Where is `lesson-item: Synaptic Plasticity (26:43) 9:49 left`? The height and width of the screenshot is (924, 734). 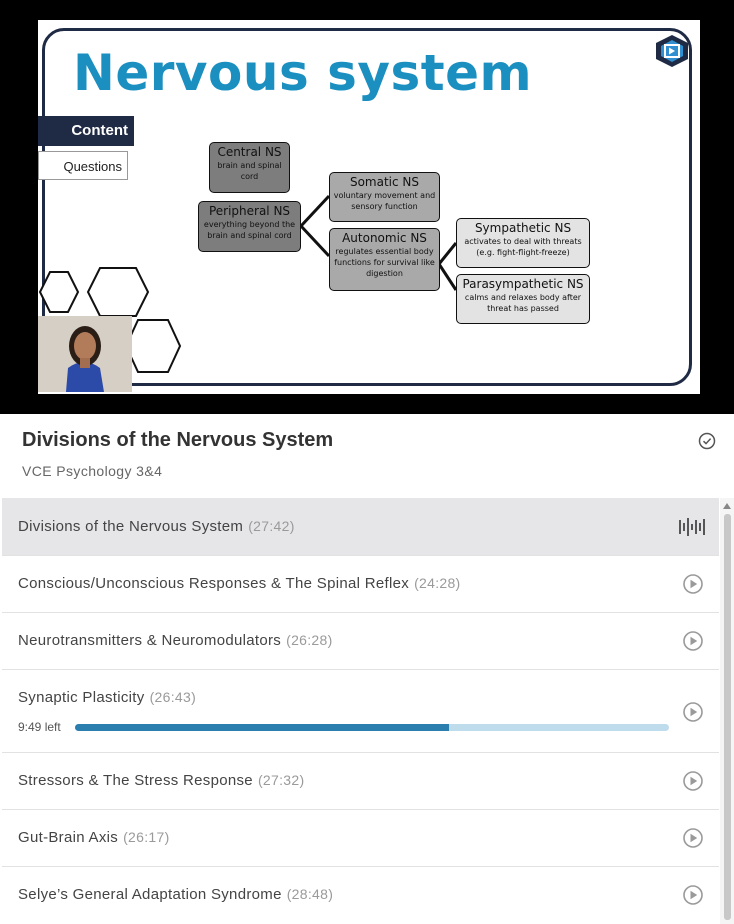
lesson-item: Synaptic Plasticity (26:43) 9:49 left is located at coordinates (360, 711).